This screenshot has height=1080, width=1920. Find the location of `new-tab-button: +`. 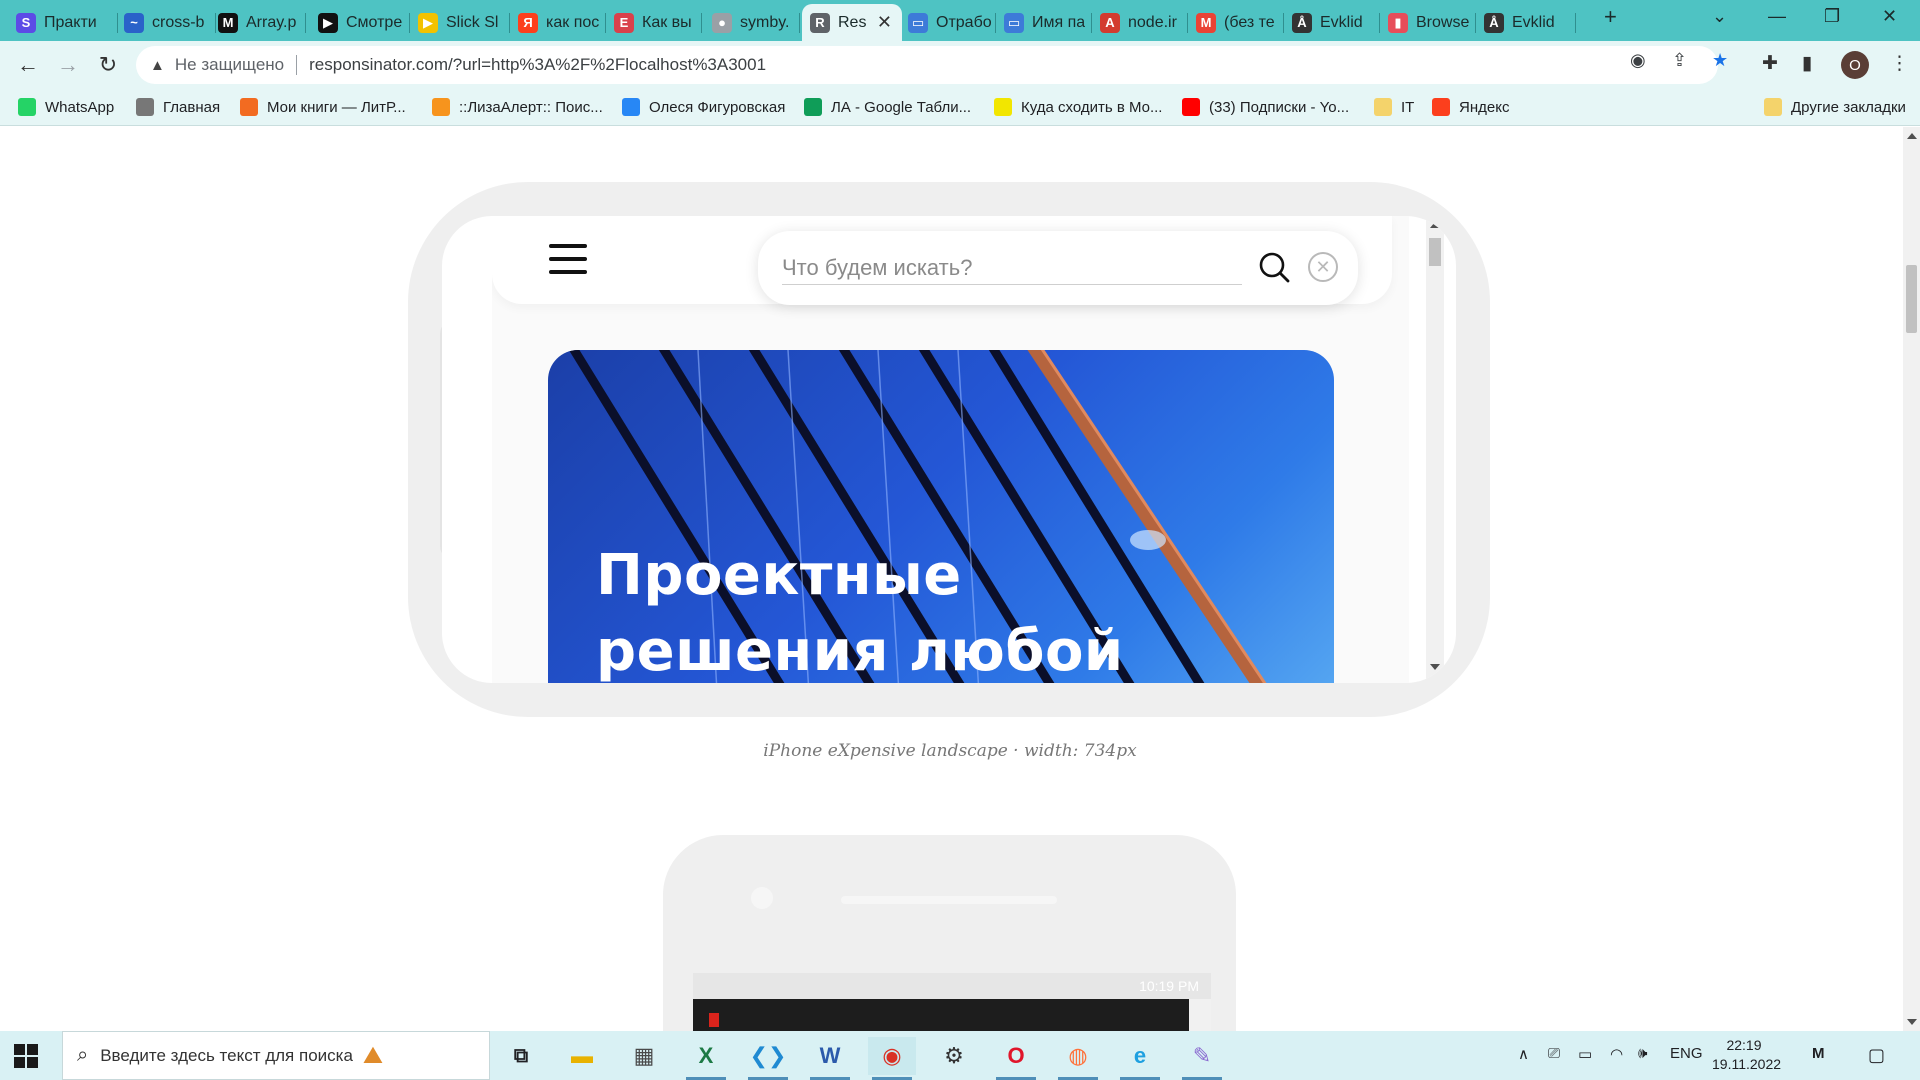

new-tab-button: + is located at coordinates (1610, 17).